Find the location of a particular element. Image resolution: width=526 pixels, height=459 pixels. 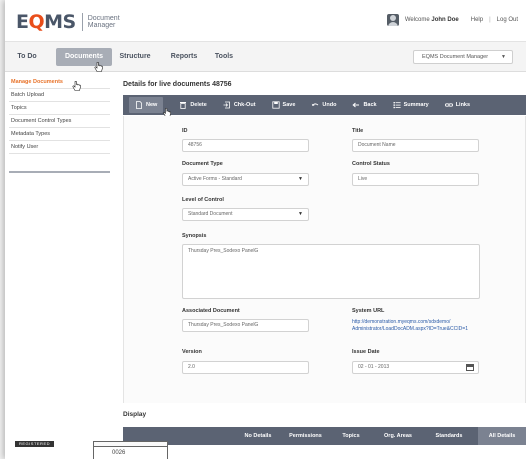

sidebar-item-document-control-types: Document Control Types is located at coordinates (59, 121).